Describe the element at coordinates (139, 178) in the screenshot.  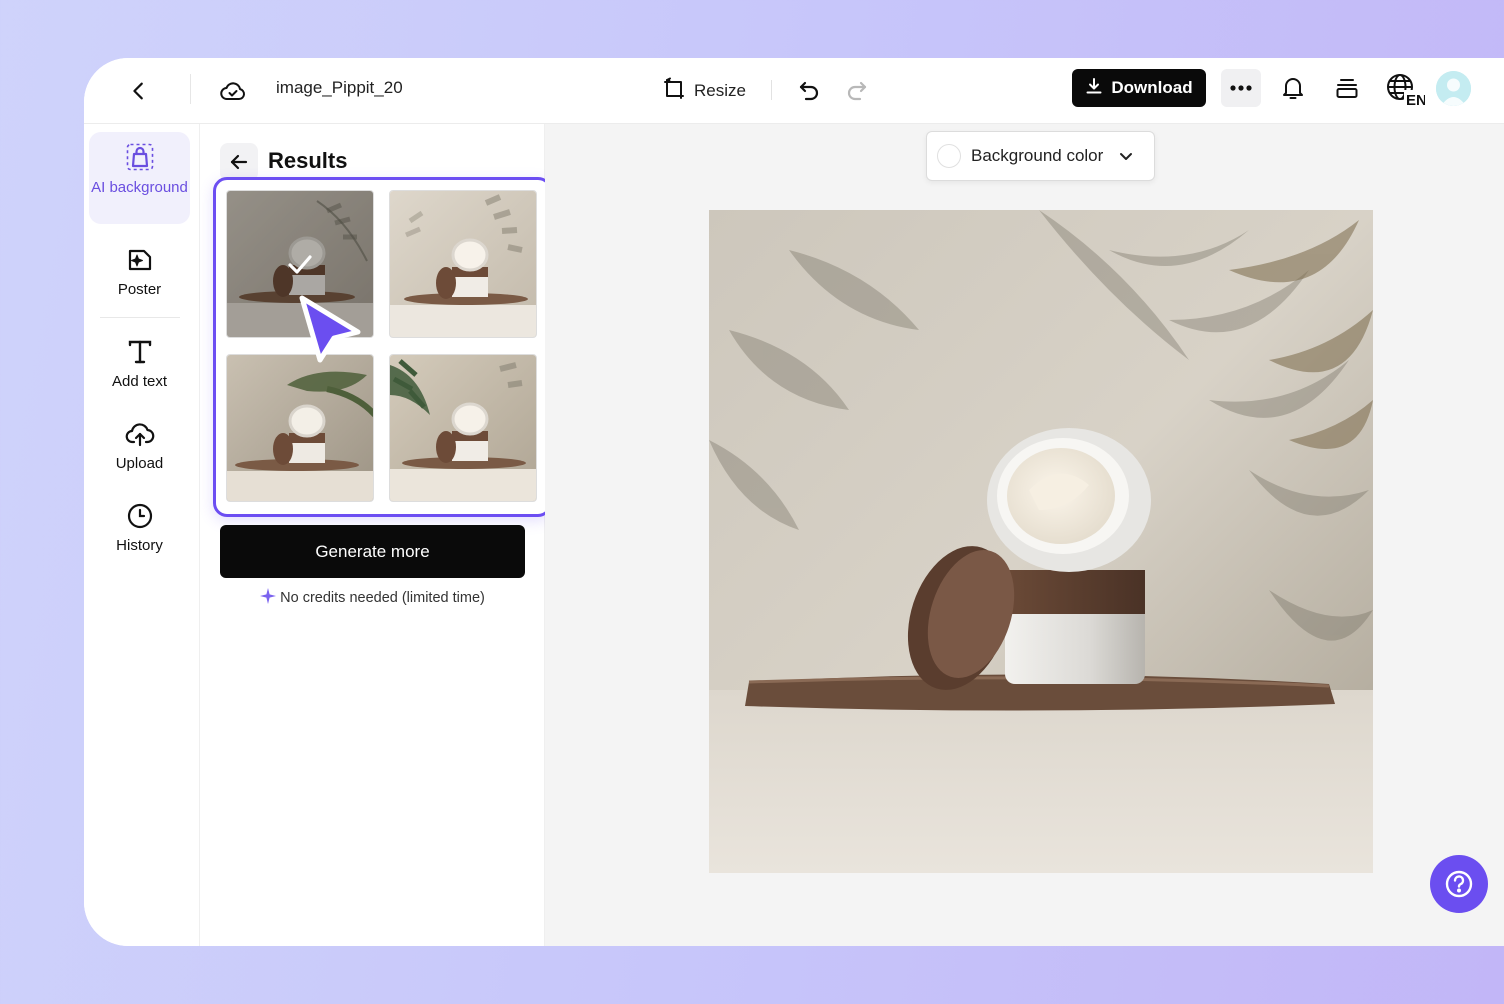
I see `rail-item-ai-background: AI background` at that location.